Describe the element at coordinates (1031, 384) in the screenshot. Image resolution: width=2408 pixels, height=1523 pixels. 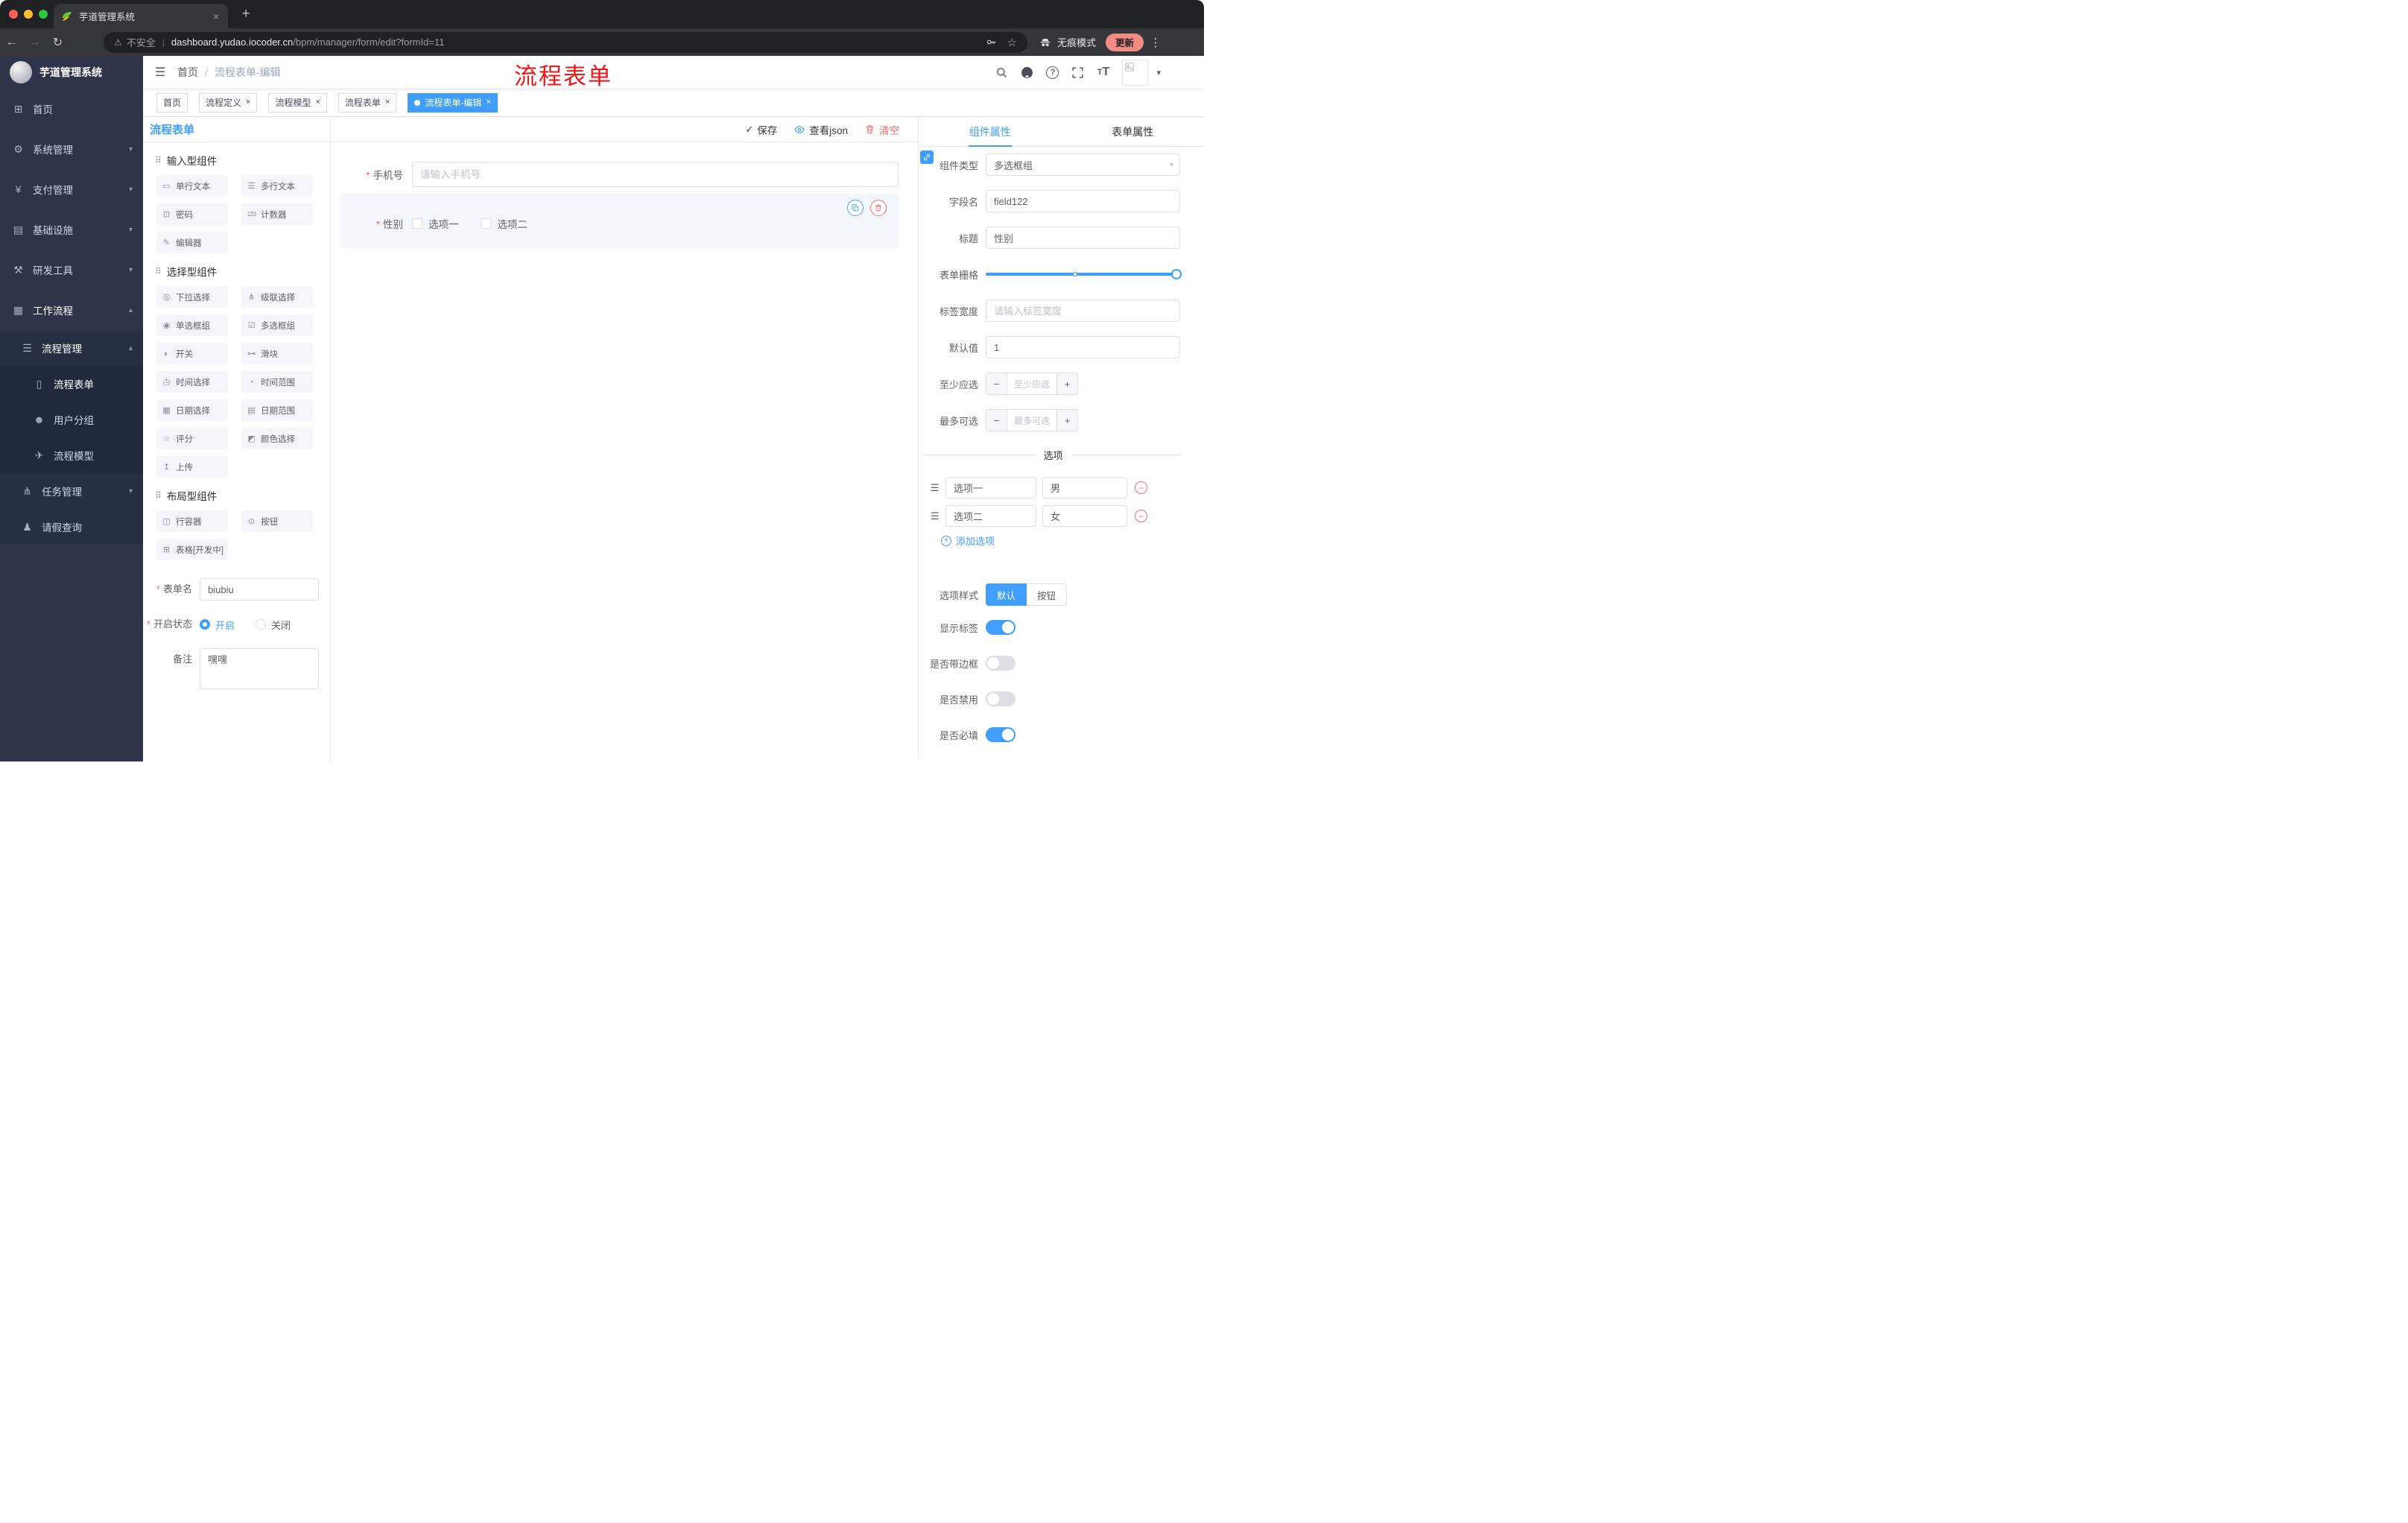
I see `min-select-value: 至少应选` at that location.